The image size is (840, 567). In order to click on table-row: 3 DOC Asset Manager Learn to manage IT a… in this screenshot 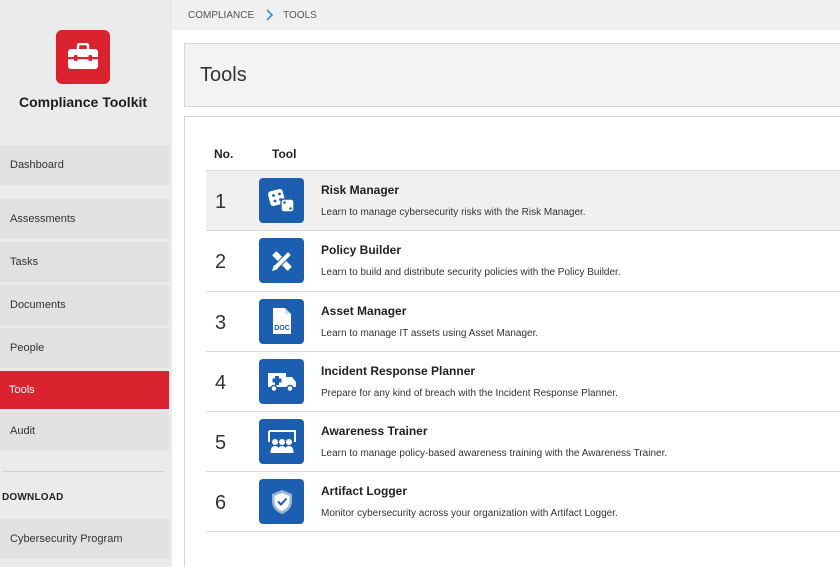, I will do `click(523, 320)`.